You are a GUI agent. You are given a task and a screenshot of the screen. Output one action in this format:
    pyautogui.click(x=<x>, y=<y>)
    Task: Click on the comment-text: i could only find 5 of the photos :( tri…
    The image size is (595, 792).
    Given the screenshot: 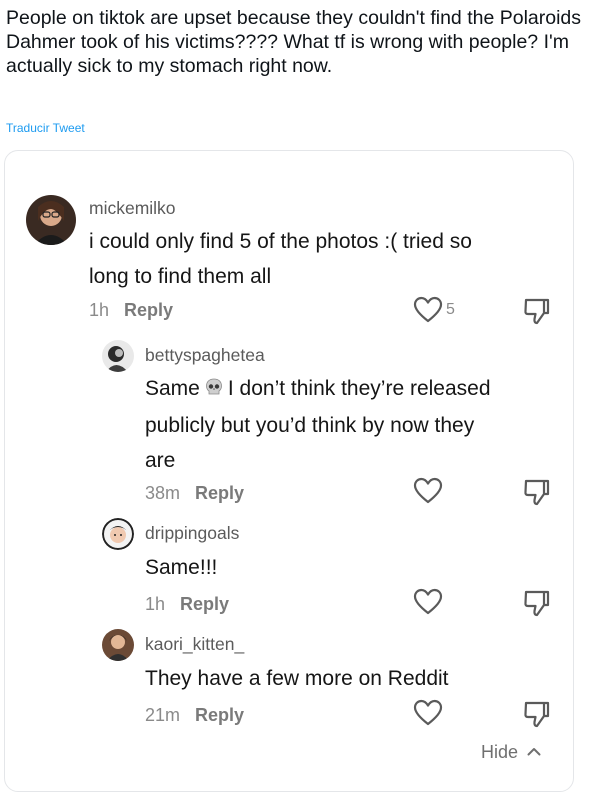 What is the action you would take?
    pyautogui.click(x=280, y=259)
    